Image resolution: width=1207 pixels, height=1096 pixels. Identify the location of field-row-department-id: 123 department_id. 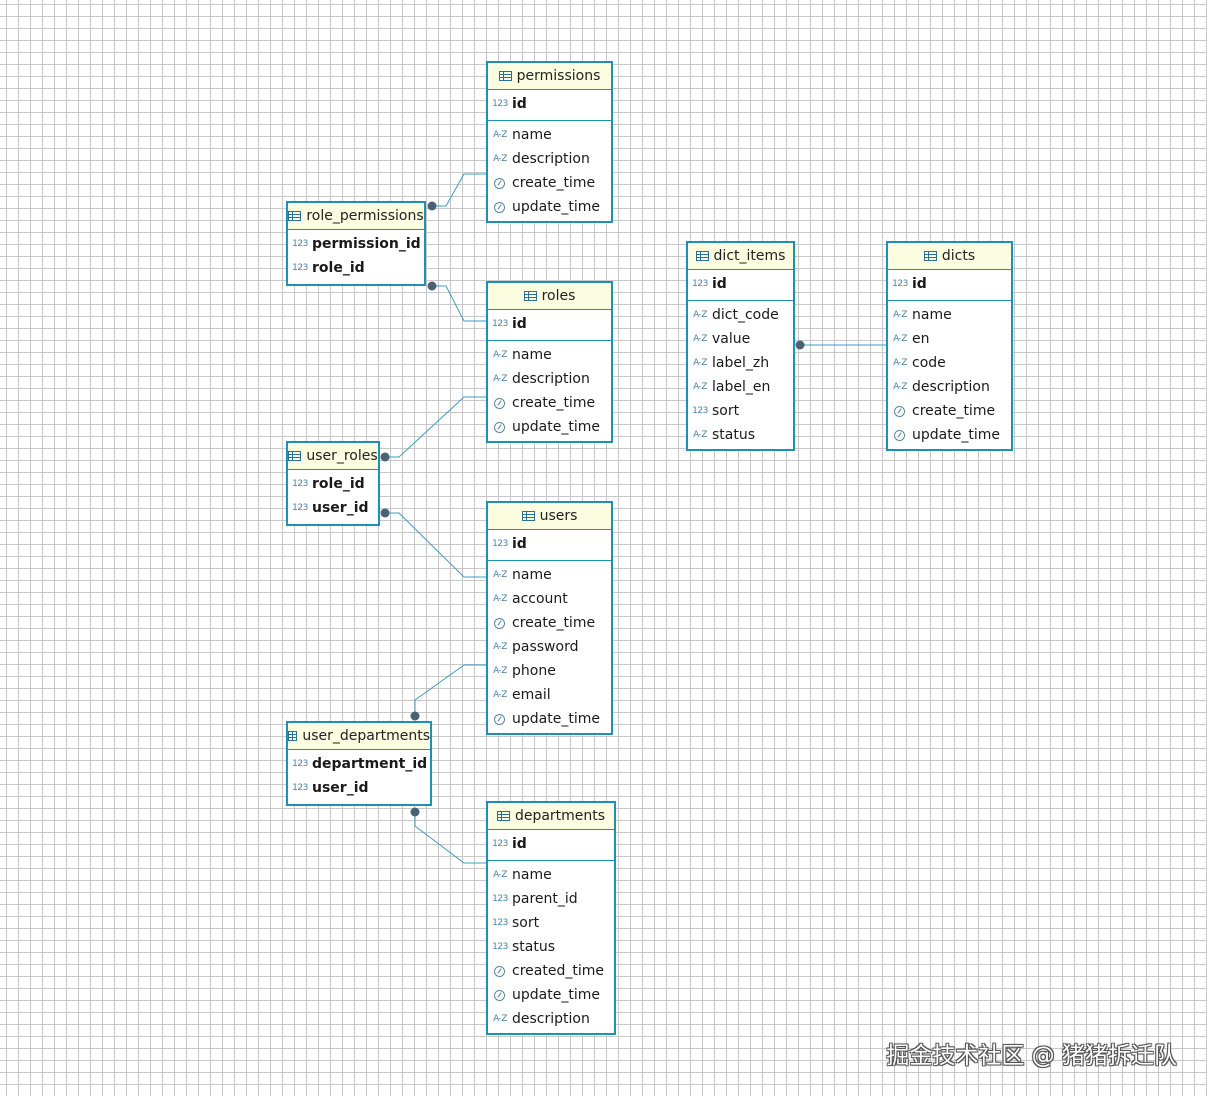
(359, 764).